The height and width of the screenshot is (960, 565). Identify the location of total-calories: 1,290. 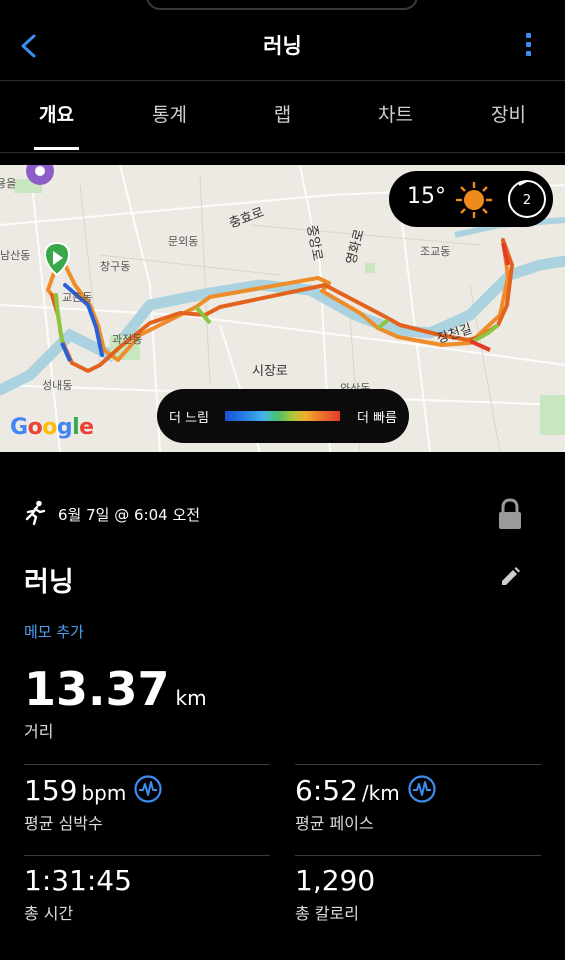
(335, 880).